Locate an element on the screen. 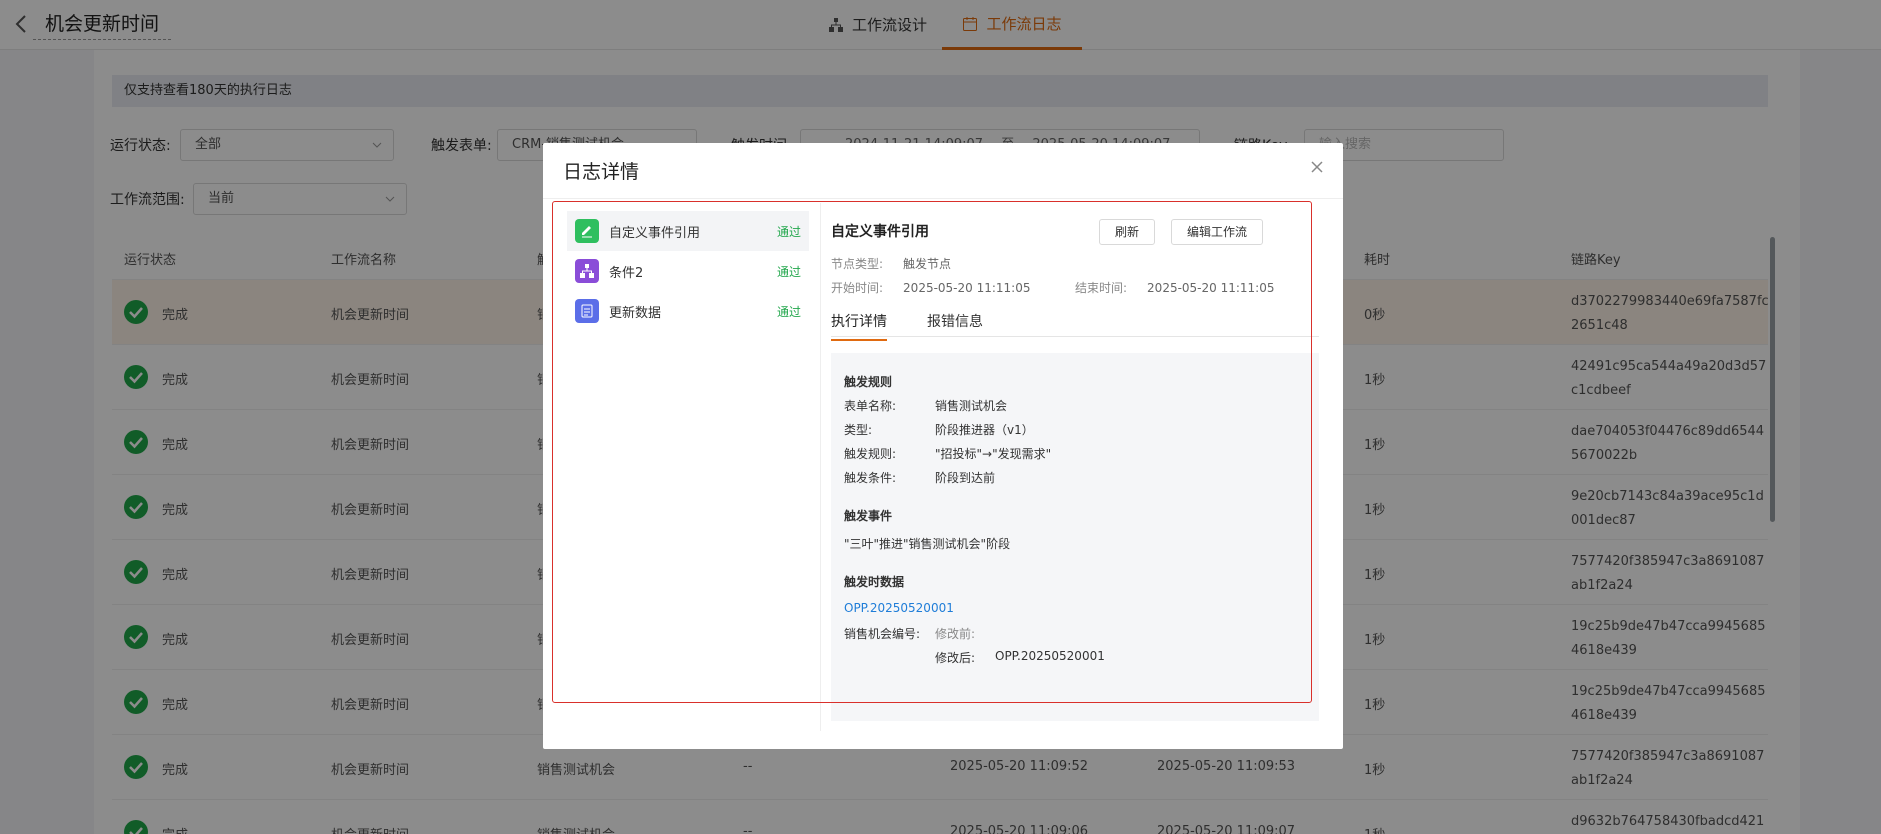 Image resolution: width=1881 pixels, height=834 pixels. node-item-condition-2: 条件2 通过 is located at coordinates (688, 271).